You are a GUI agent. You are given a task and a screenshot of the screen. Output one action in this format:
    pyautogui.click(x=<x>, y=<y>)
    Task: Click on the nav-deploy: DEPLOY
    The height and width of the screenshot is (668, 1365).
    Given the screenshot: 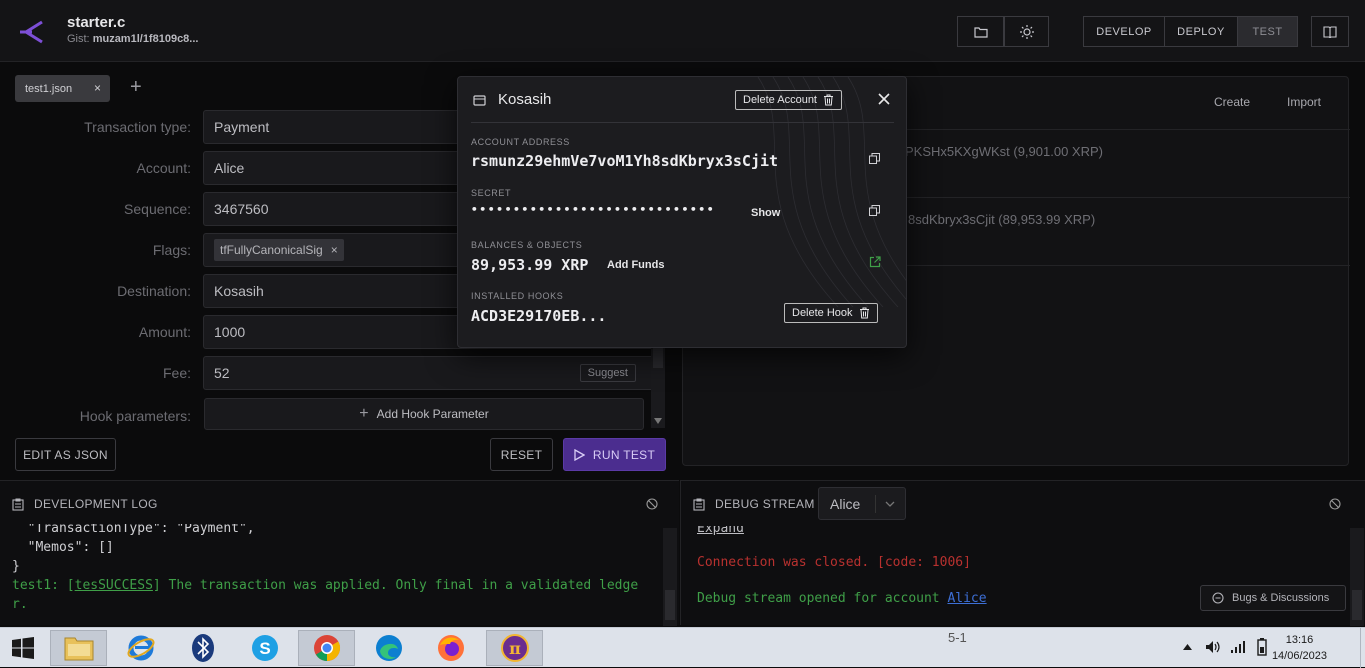 What is the action you would take?
    pyautogui.click(x=1201, y=31)
    